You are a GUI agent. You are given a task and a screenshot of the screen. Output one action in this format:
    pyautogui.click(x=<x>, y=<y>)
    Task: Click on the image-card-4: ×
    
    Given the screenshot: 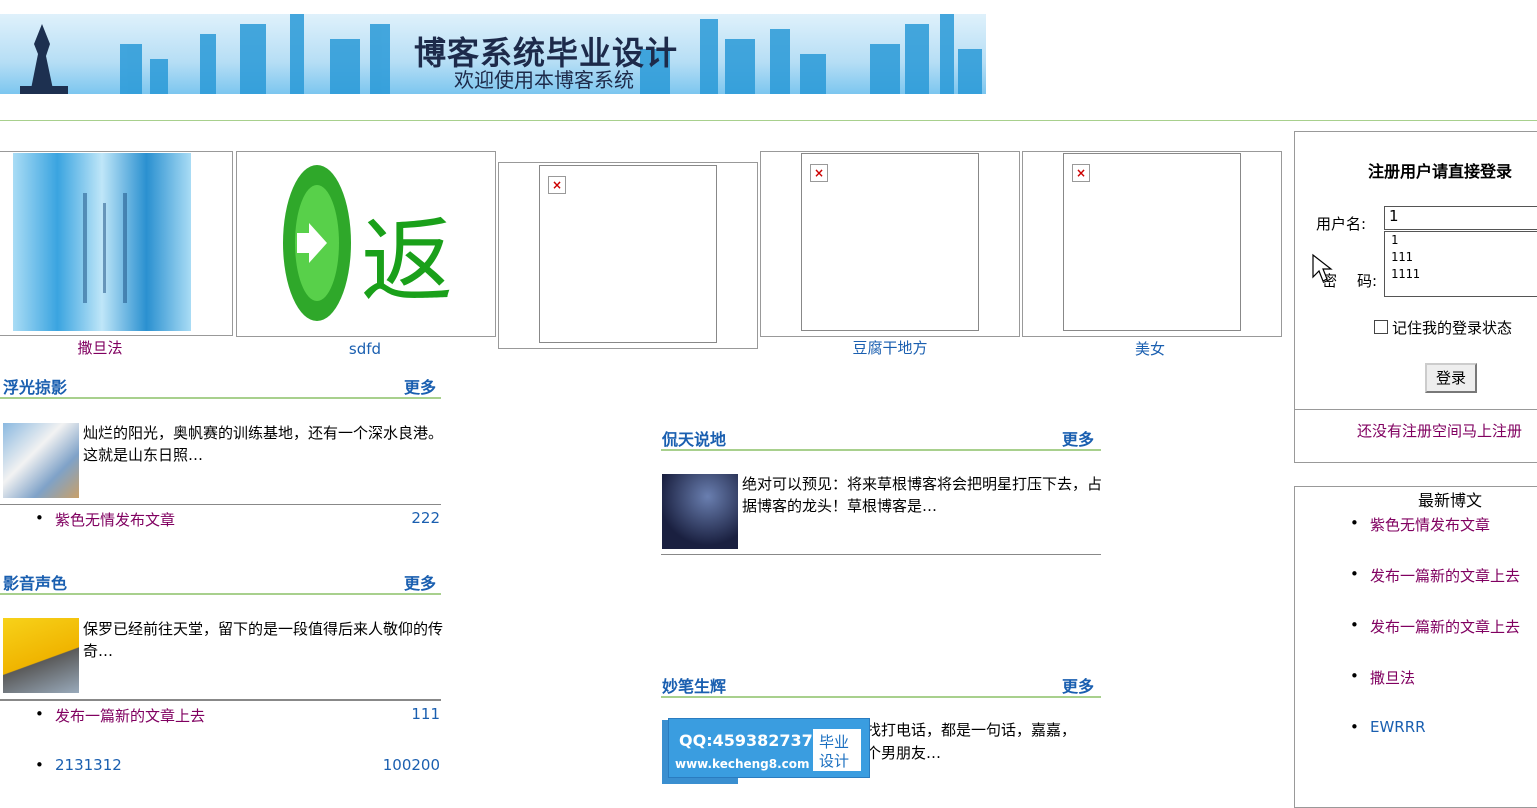 What is the action you would take?
    pyautogui.click(x=890, y=244)
    